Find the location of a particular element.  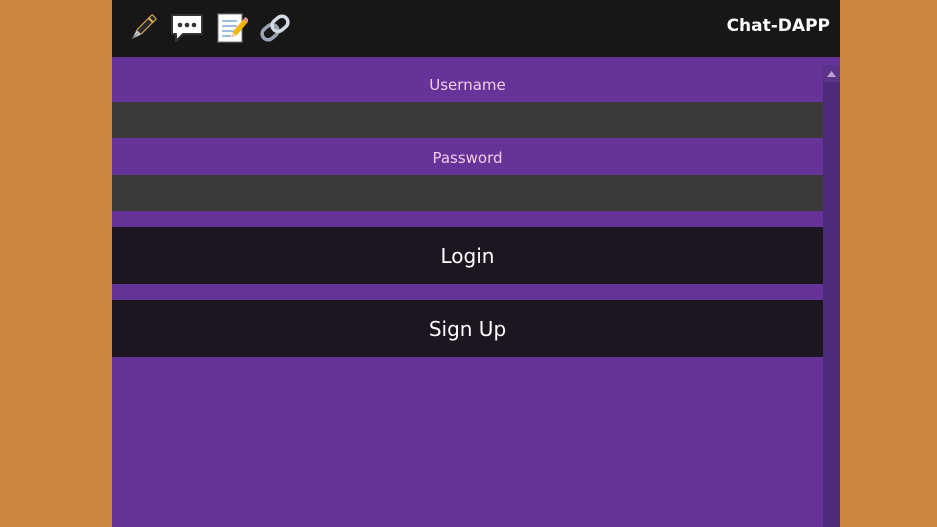

app-title: Chat-DAPP is located at coordinates (778, 26).